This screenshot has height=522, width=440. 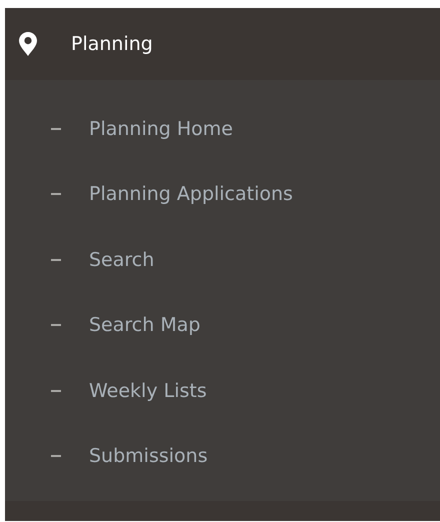 What do you see at coordinates (28, 44) in the screenshot?
I see `map-pin-icon` at bounding box center [28, 44].